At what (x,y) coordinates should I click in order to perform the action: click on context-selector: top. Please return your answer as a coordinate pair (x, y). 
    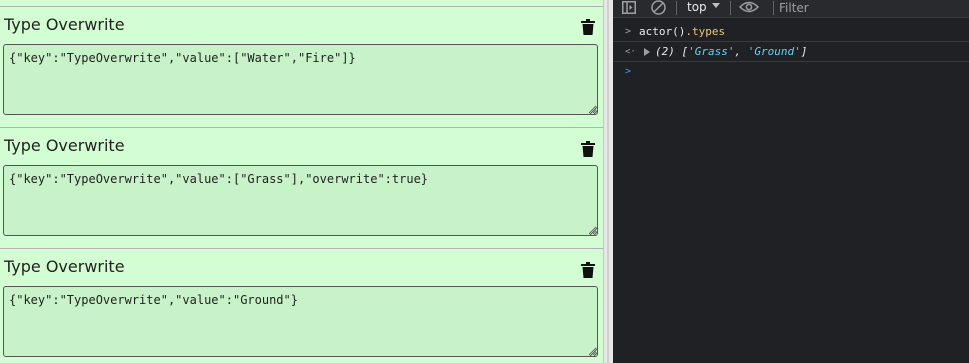
    Looking at the image, I should click on (697, 7).